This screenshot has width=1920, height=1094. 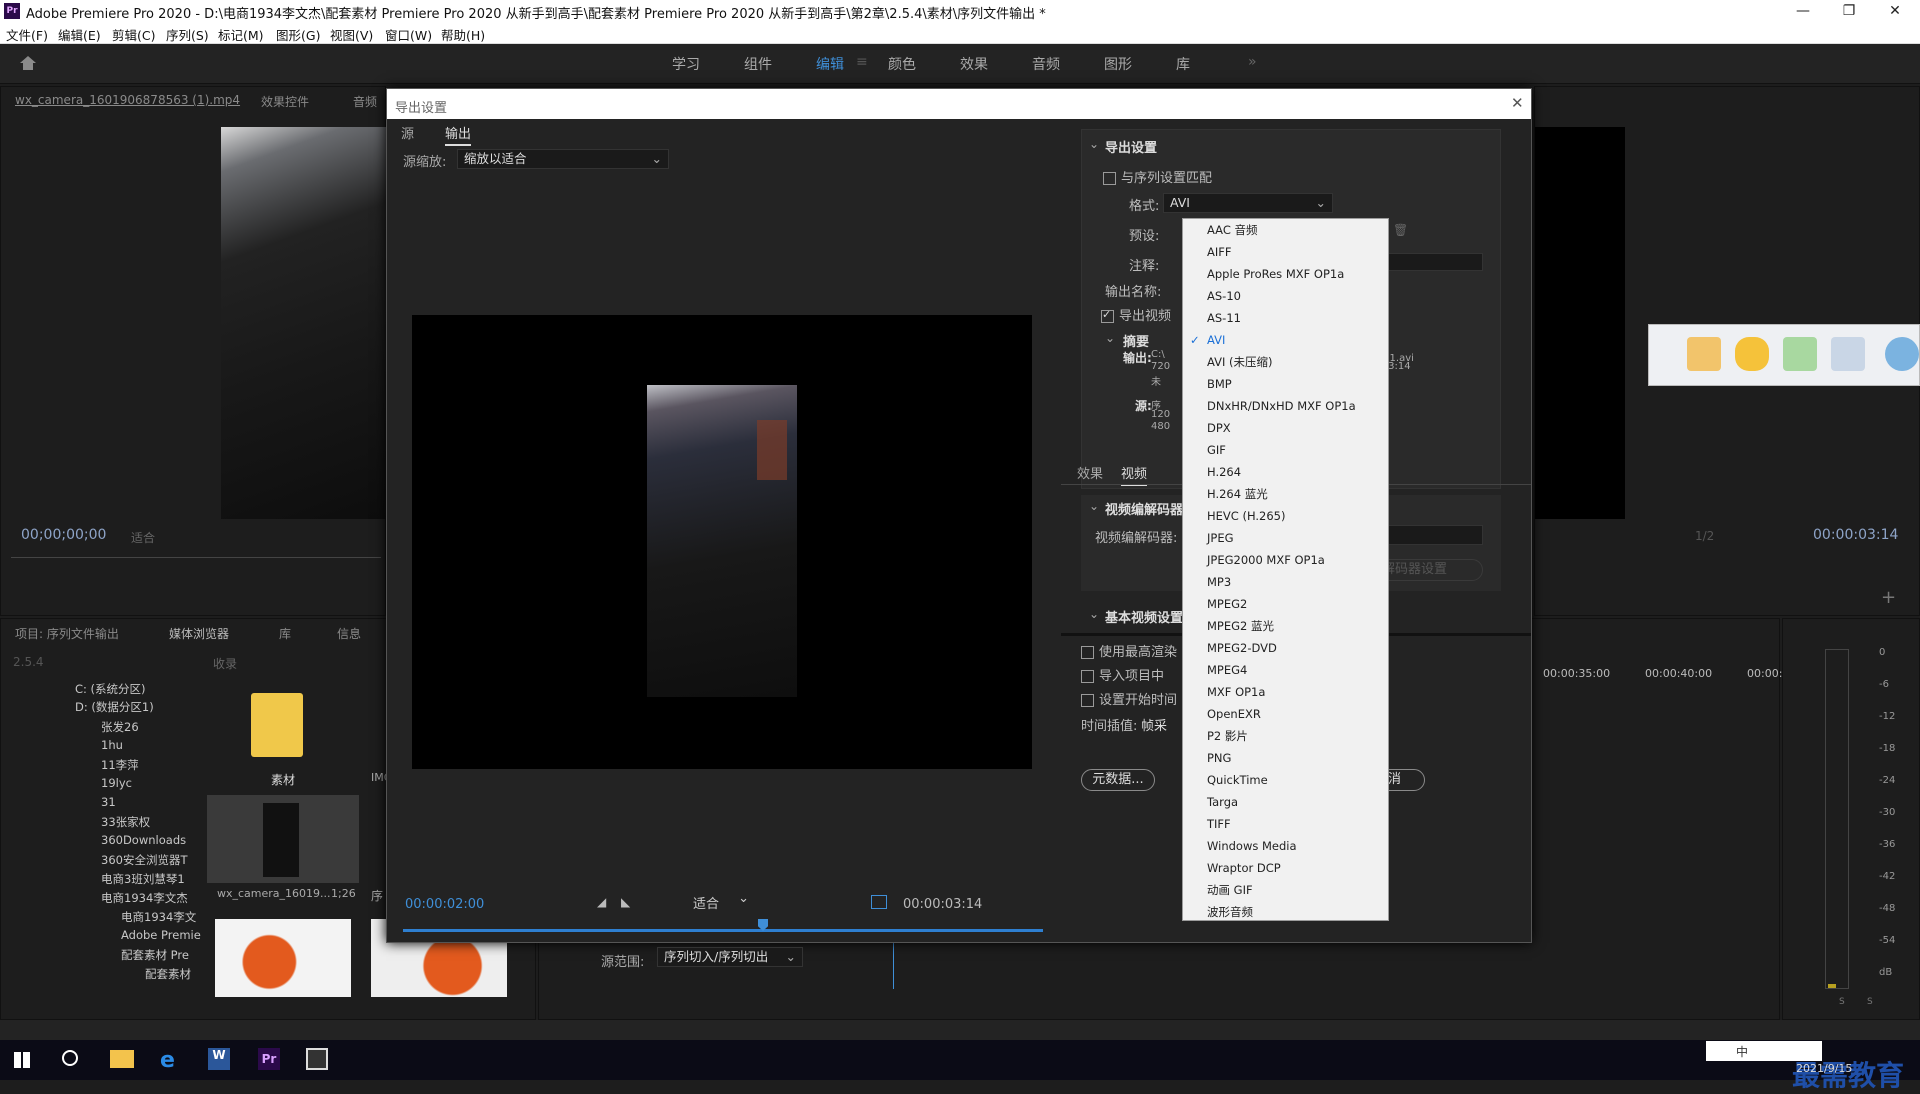 What do you see at coordinates (601, 902) in the screenshot?
I see `set-in-icon: ◢` at bounding box center [601, 902].